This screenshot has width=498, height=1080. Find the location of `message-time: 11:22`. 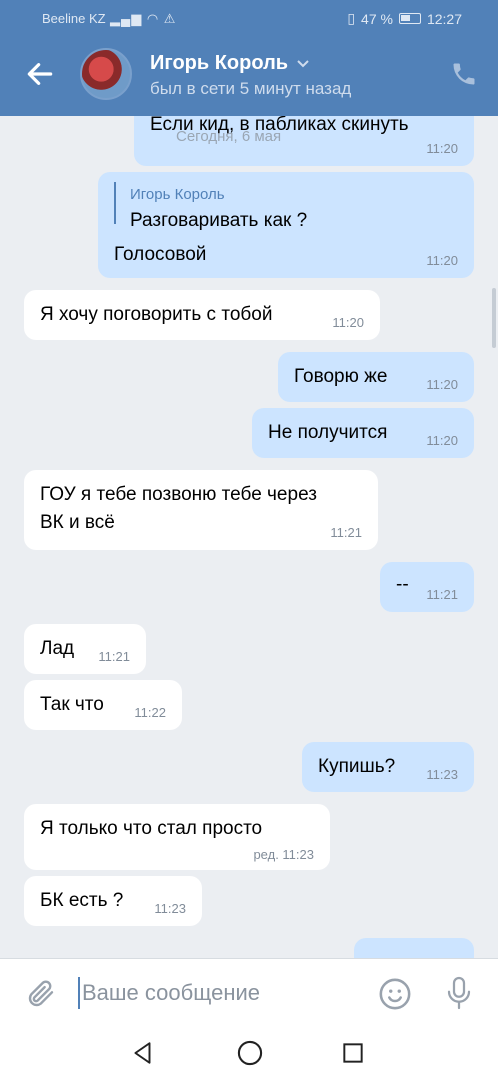

message-time: 11:22 is located at coordinates (150, 712).